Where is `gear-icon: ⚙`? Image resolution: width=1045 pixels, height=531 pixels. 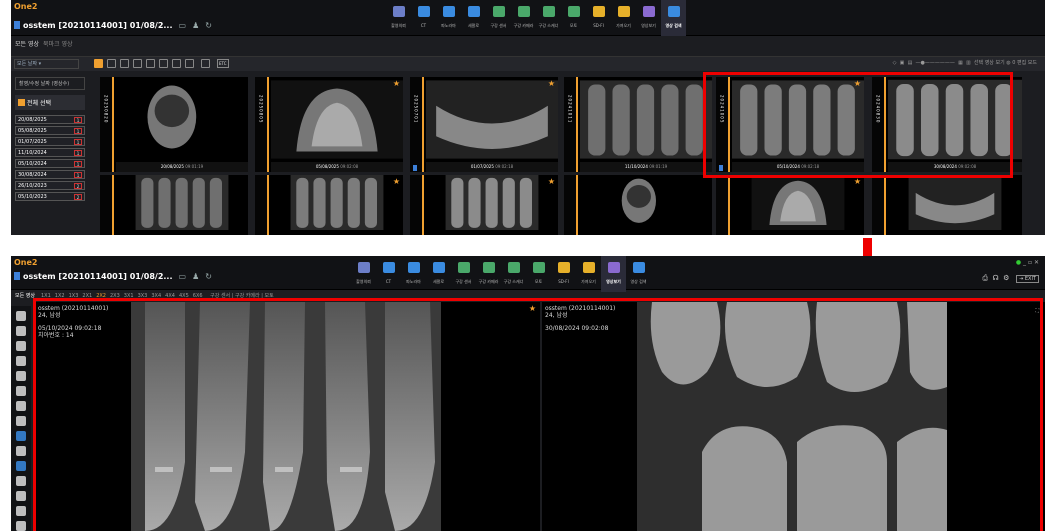 gear-icon: ⚙ is located at coordinates (1006, 278).